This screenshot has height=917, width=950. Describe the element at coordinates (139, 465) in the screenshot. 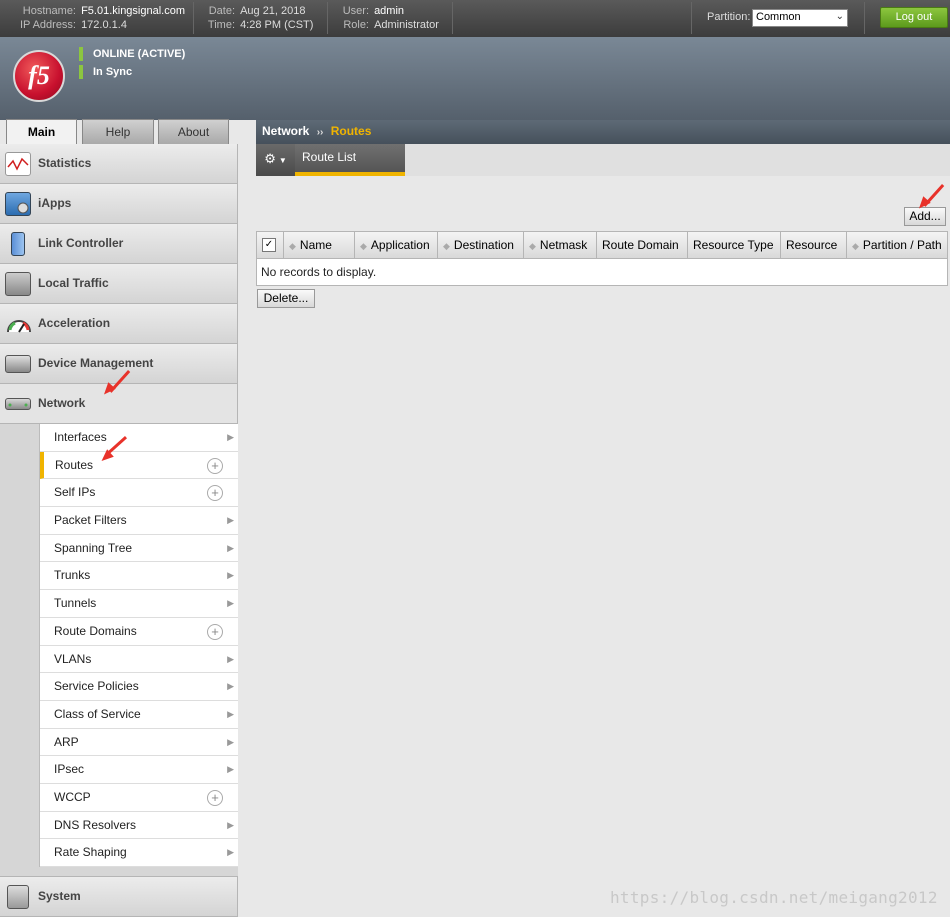

I see `submenu-item-routes: Routes +` at that location.